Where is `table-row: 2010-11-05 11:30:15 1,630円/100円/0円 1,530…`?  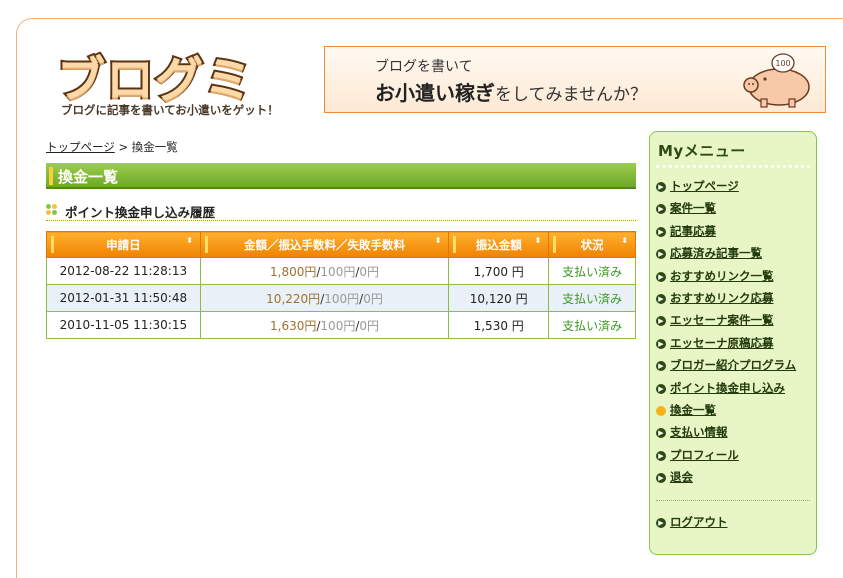 table-row: 2010-11-05 11:30:15 1,630円/100円/0円 1,530… is located at coordinates (341, 325).